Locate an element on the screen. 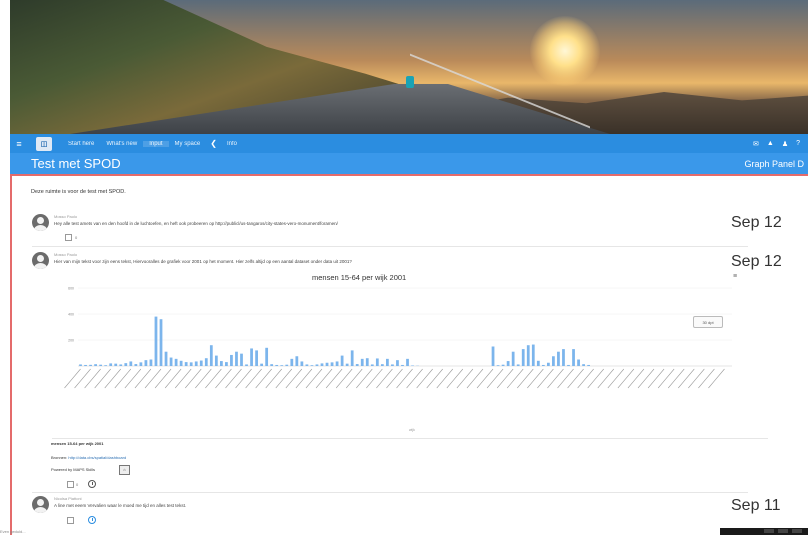 This screenshot has height=535, width=808. mail-icon: ✉ is located at coordinates (756, 144).